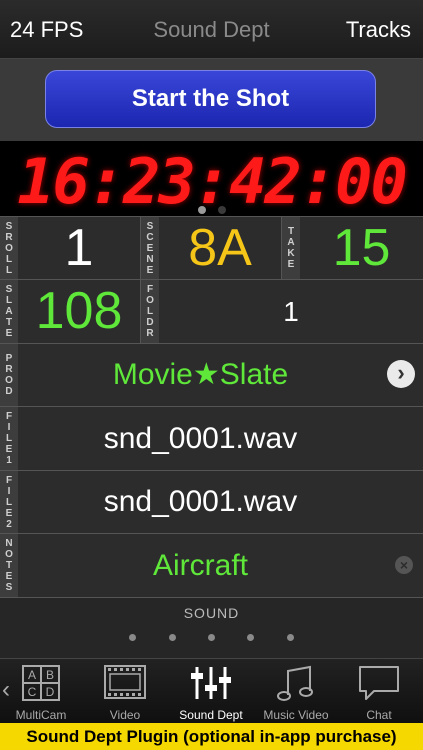  I want to click on file1-label: FILE1, so click(9, 438).